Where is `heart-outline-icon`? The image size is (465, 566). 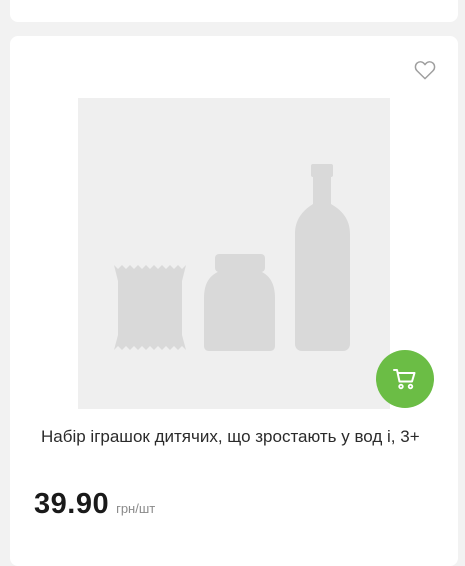
heart-outline-icon is located at coordinates (425, 70).